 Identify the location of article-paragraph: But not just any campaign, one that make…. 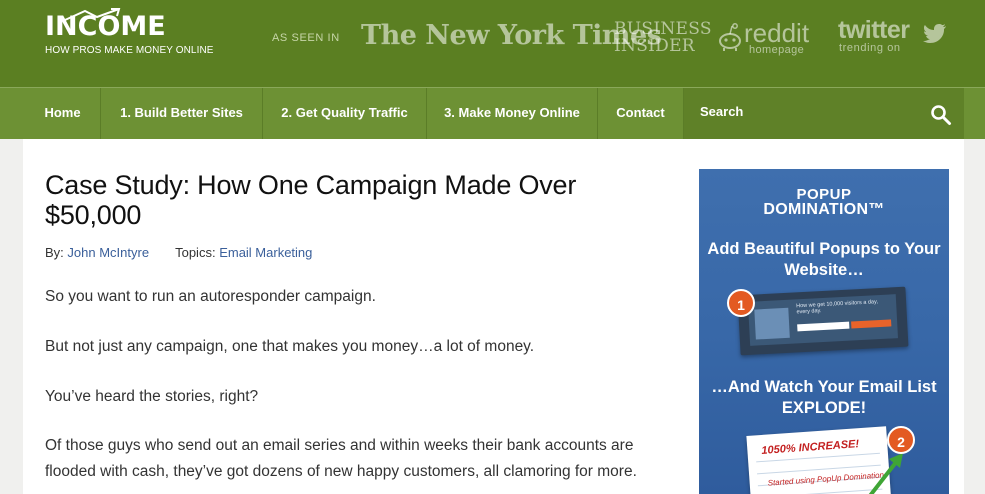
(290, 346).